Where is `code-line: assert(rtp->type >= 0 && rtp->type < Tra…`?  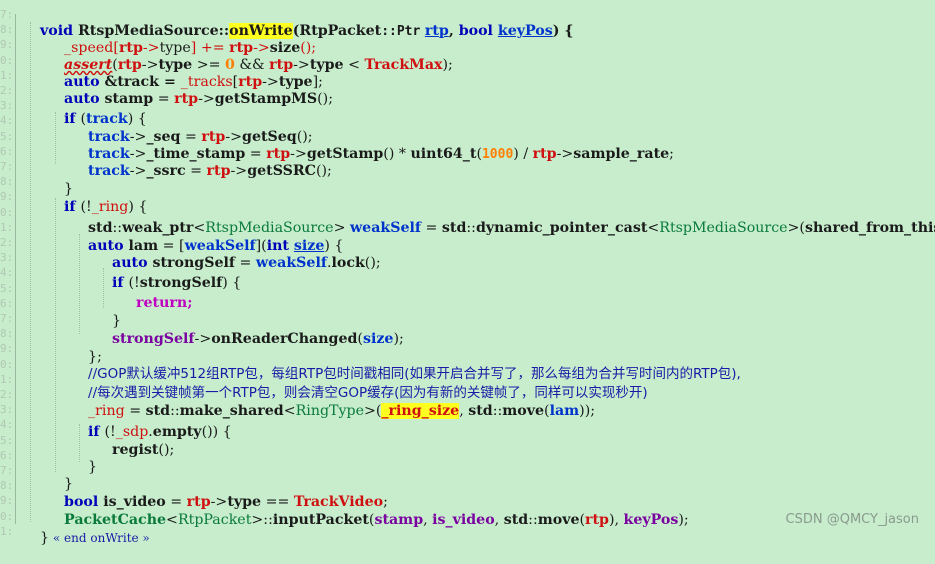 code-line: assert(rtp->type >= 0 && rtp->type < Tra… is located at coordinates (258, 65).